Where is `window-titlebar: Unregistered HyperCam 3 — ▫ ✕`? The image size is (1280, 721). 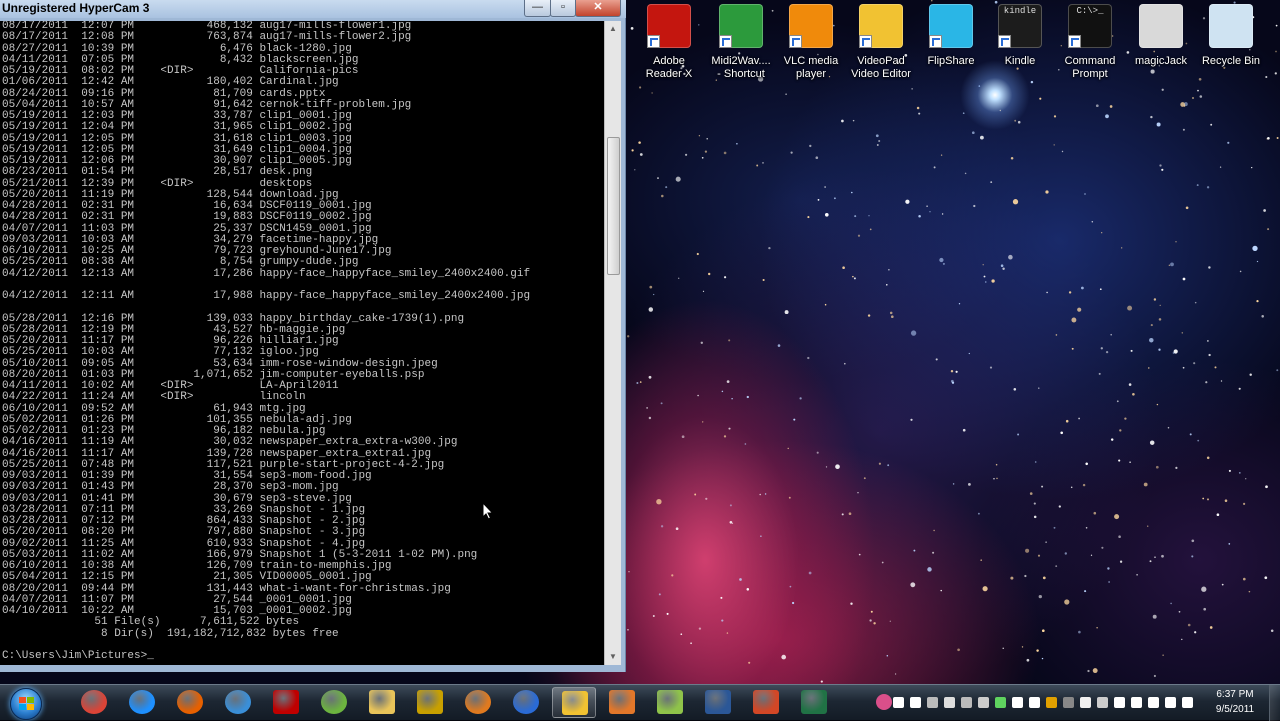 window-titlebar: Unregistered HyperCam 3 — ▫ ✕ is located at coordinates (313, 9).